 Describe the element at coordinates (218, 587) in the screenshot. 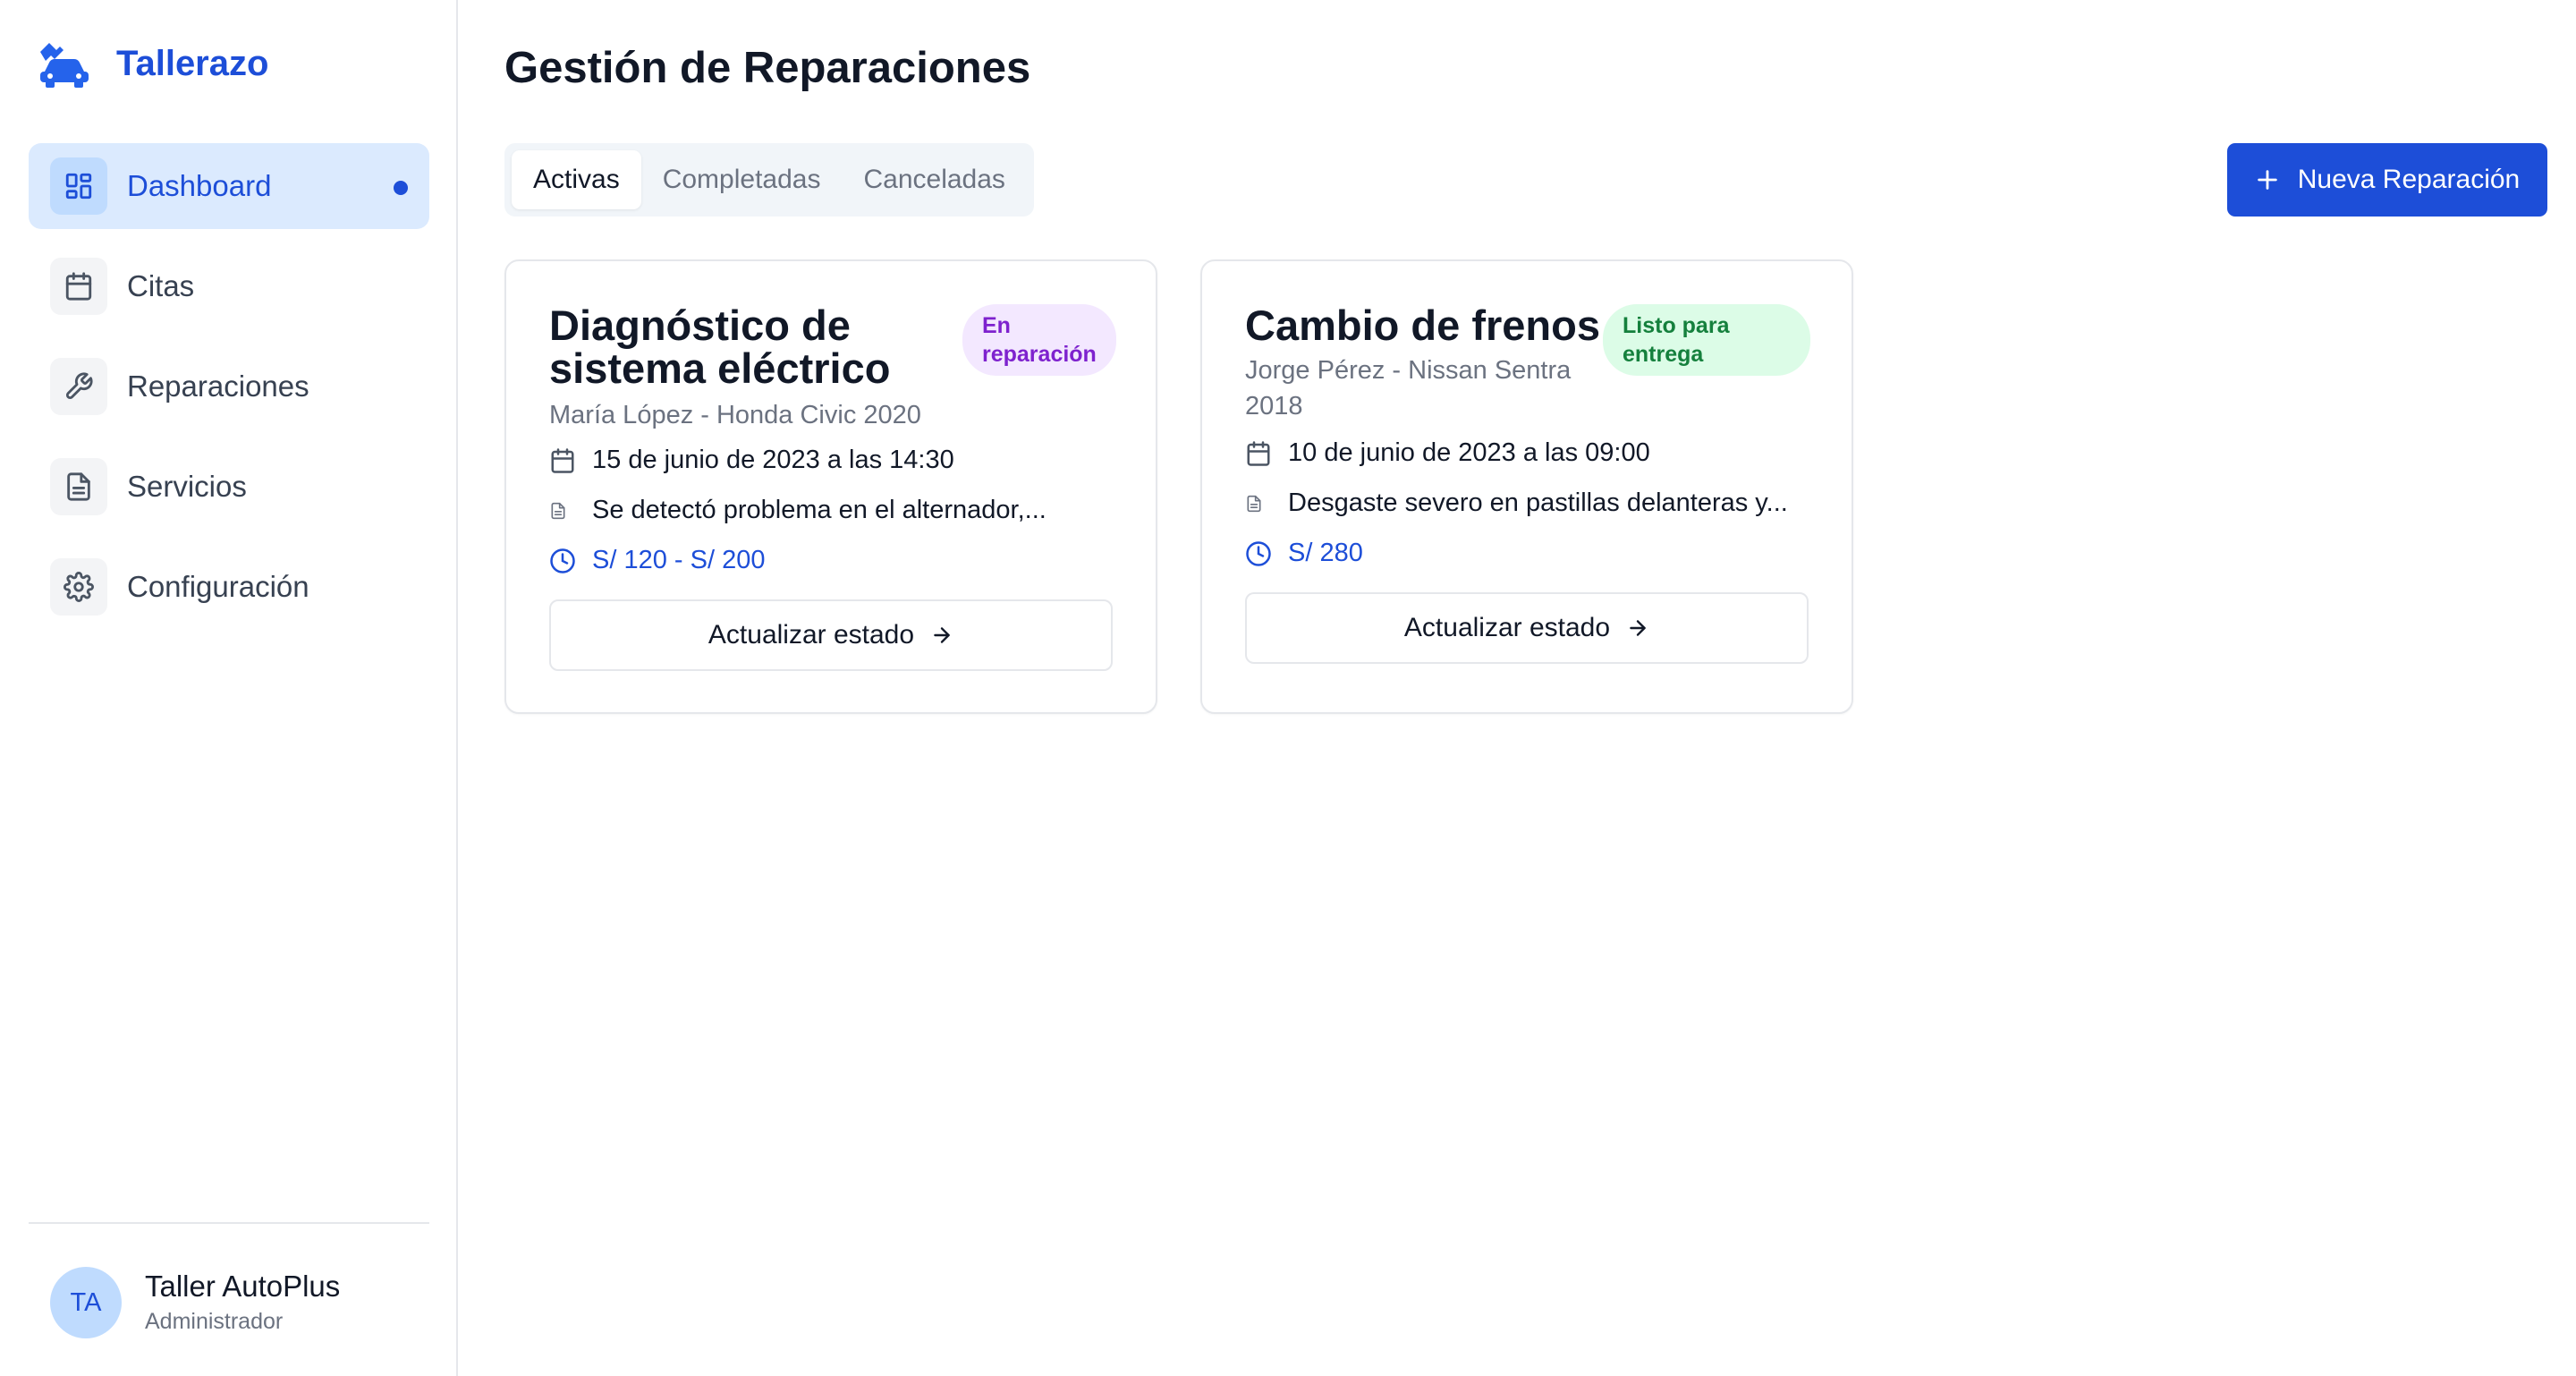

I see `sidebar-item-label: Configuración` at that location.